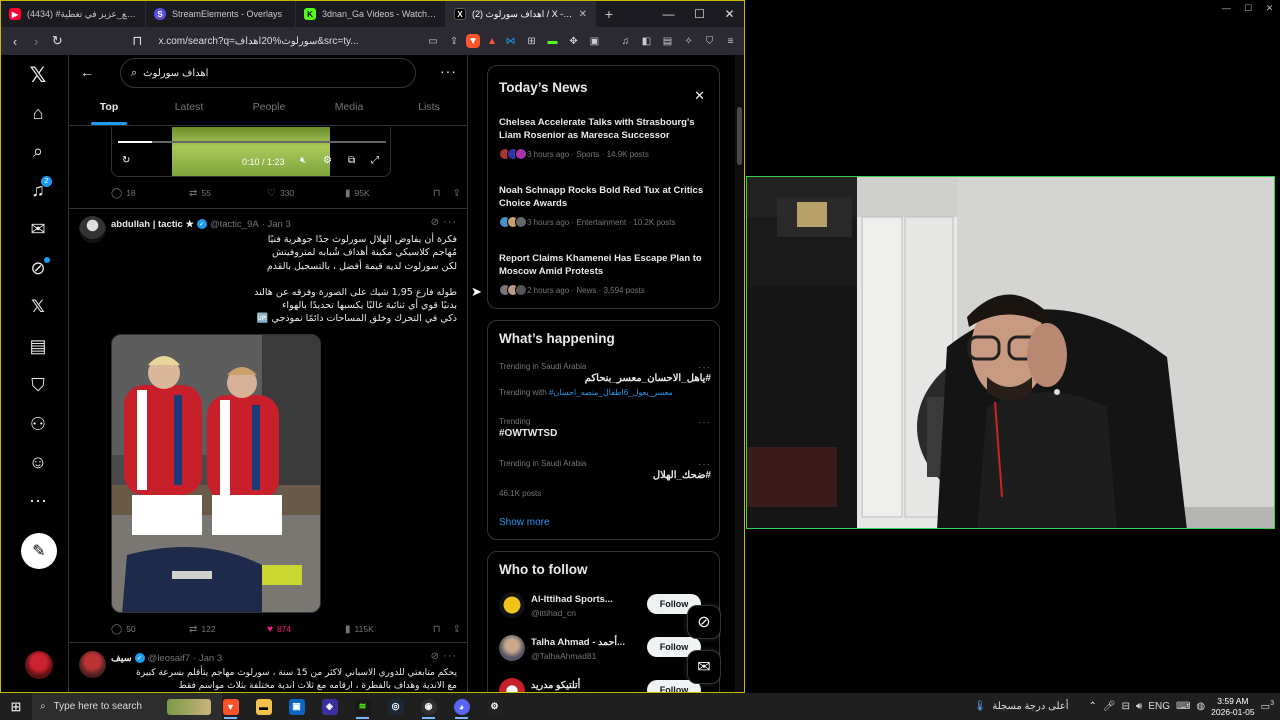 This screenshot has height=720, width=1280. Describe the element at coordinates (1139, 706) in the screenshot. I see `volume-icon: 🔊︎` at that location.